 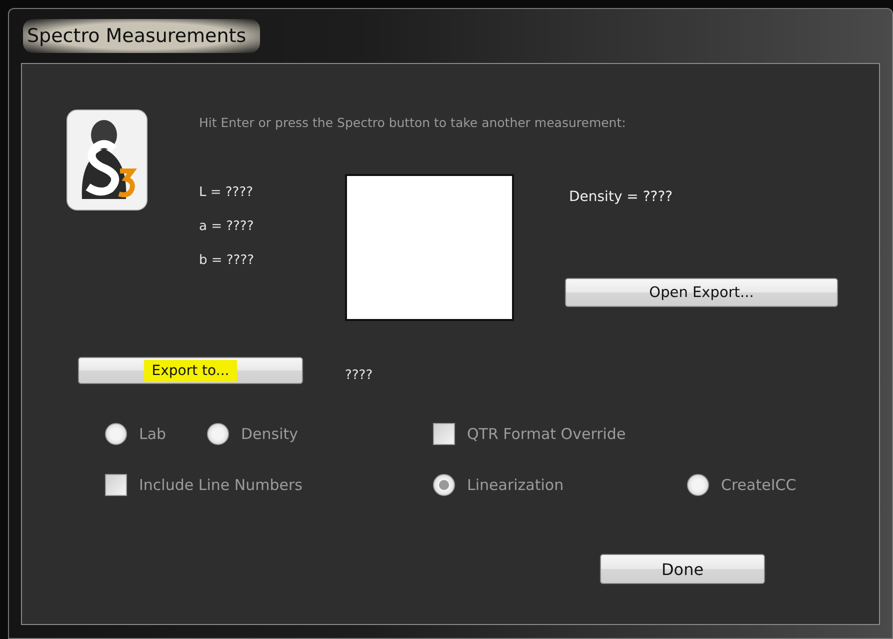 What do you see at coordinates (546, 434) in the screenshot?
I see `option-label: QTR Format Override` at bounding box center [546, 434].